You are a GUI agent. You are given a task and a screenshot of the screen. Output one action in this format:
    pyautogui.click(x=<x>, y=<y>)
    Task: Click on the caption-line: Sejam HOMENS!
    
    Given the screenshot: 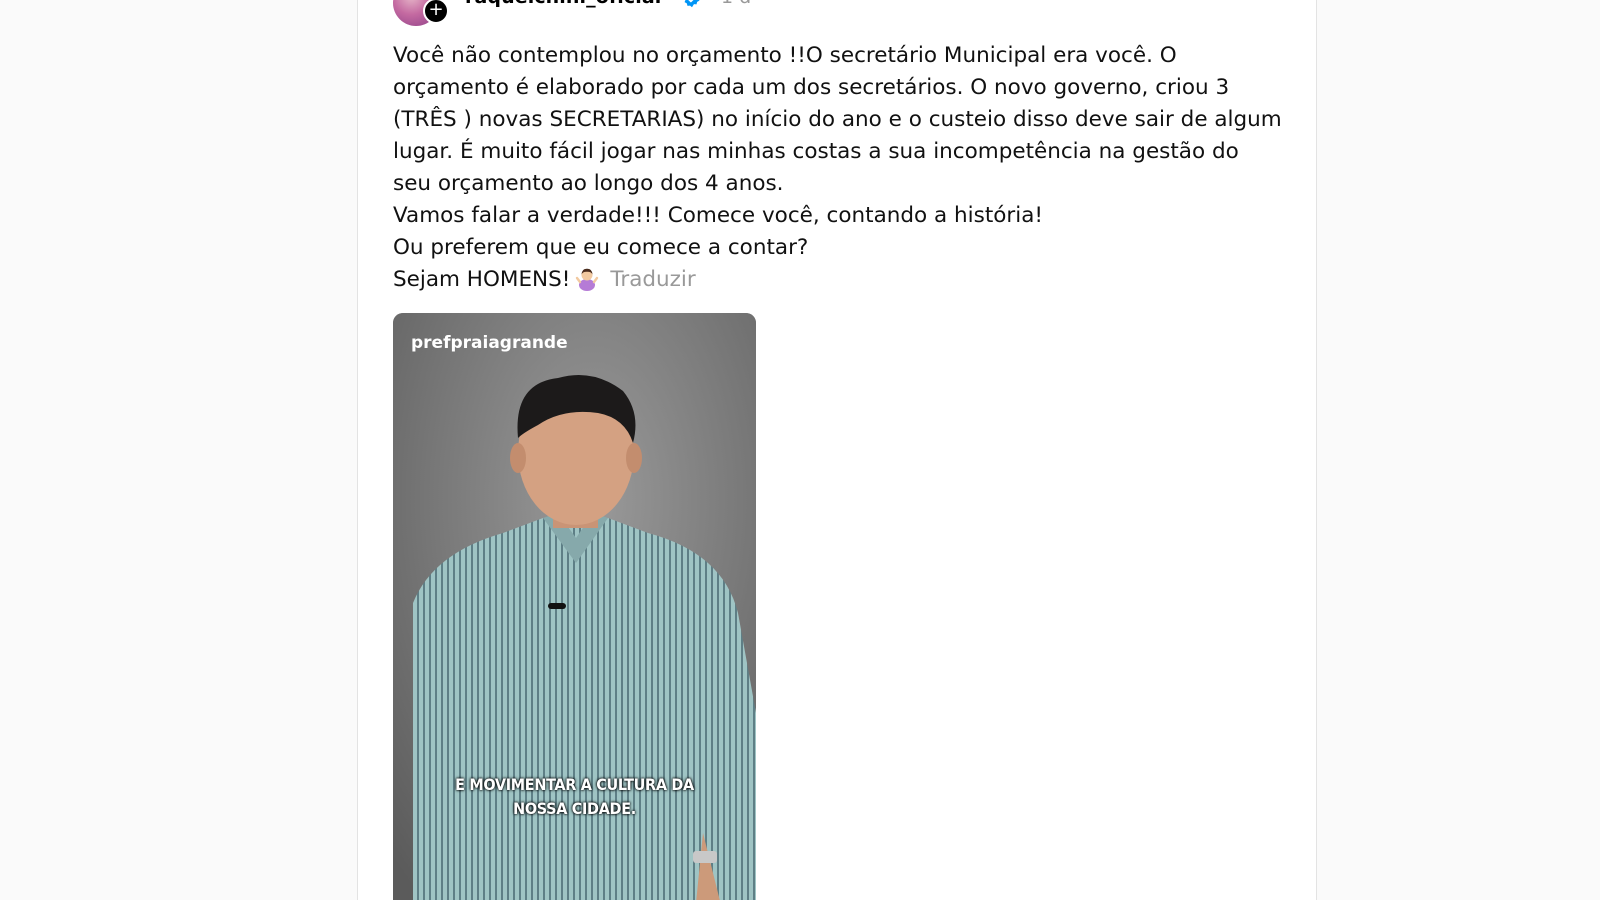 What is the action you would take?
    pyautogui.click(x=482, y=279)
    